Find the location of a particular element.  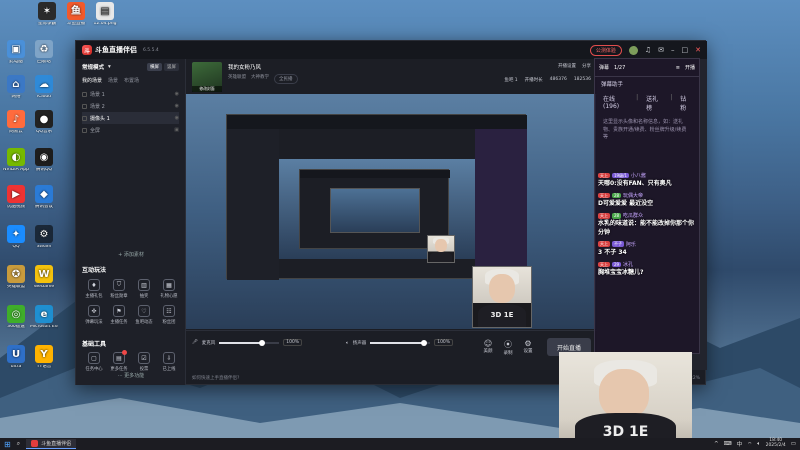

list-item: 全屏 ▣ is located at coordinates (130, 130).